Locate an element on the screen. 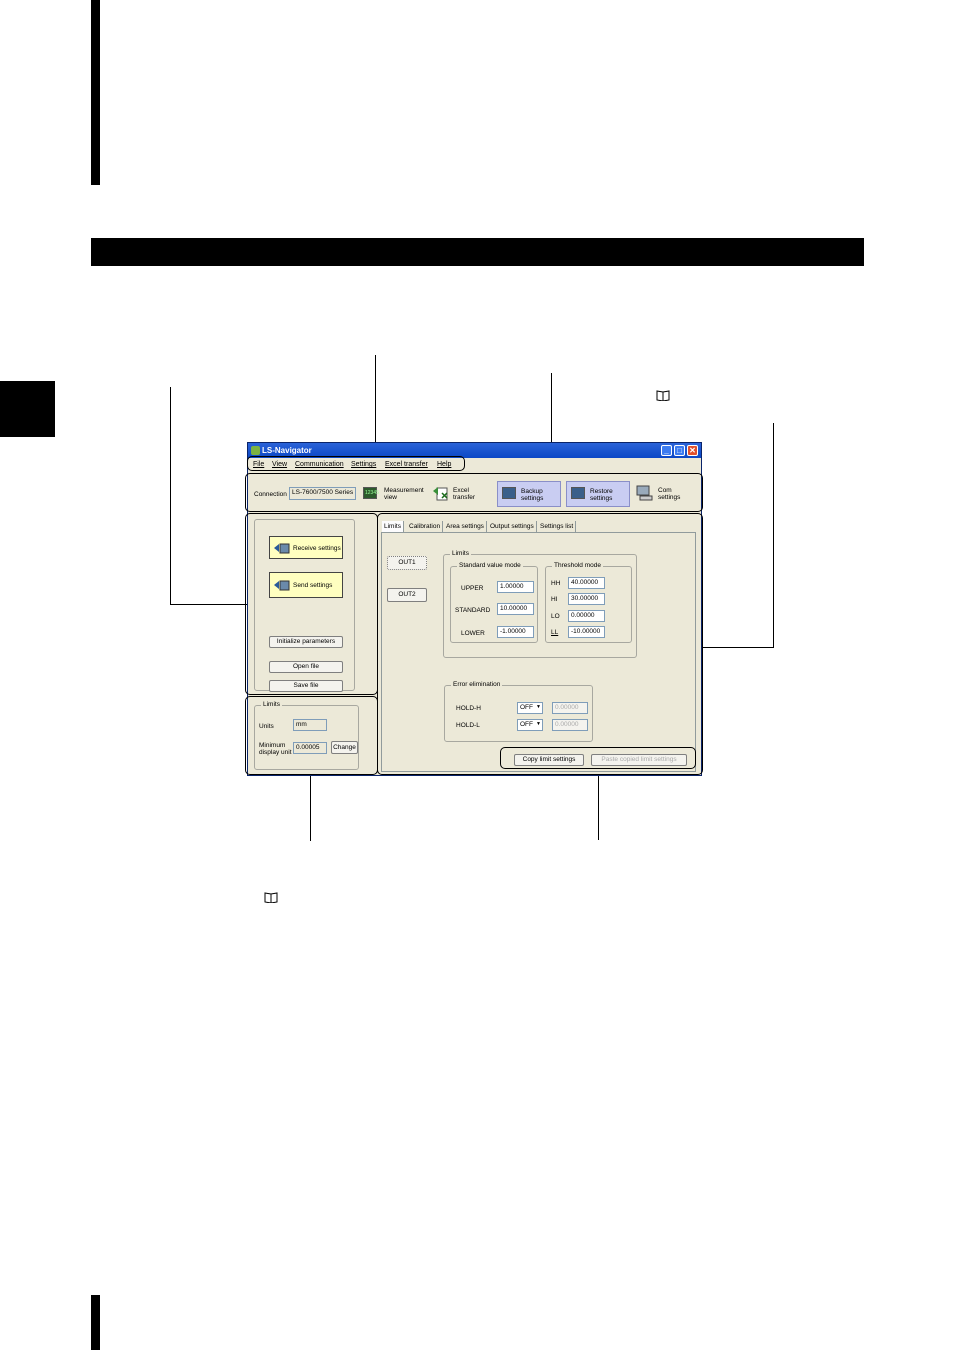 This screenshot has width=954, height=1350. window-title: LS-Navigator is located at coordinates (287, 450).